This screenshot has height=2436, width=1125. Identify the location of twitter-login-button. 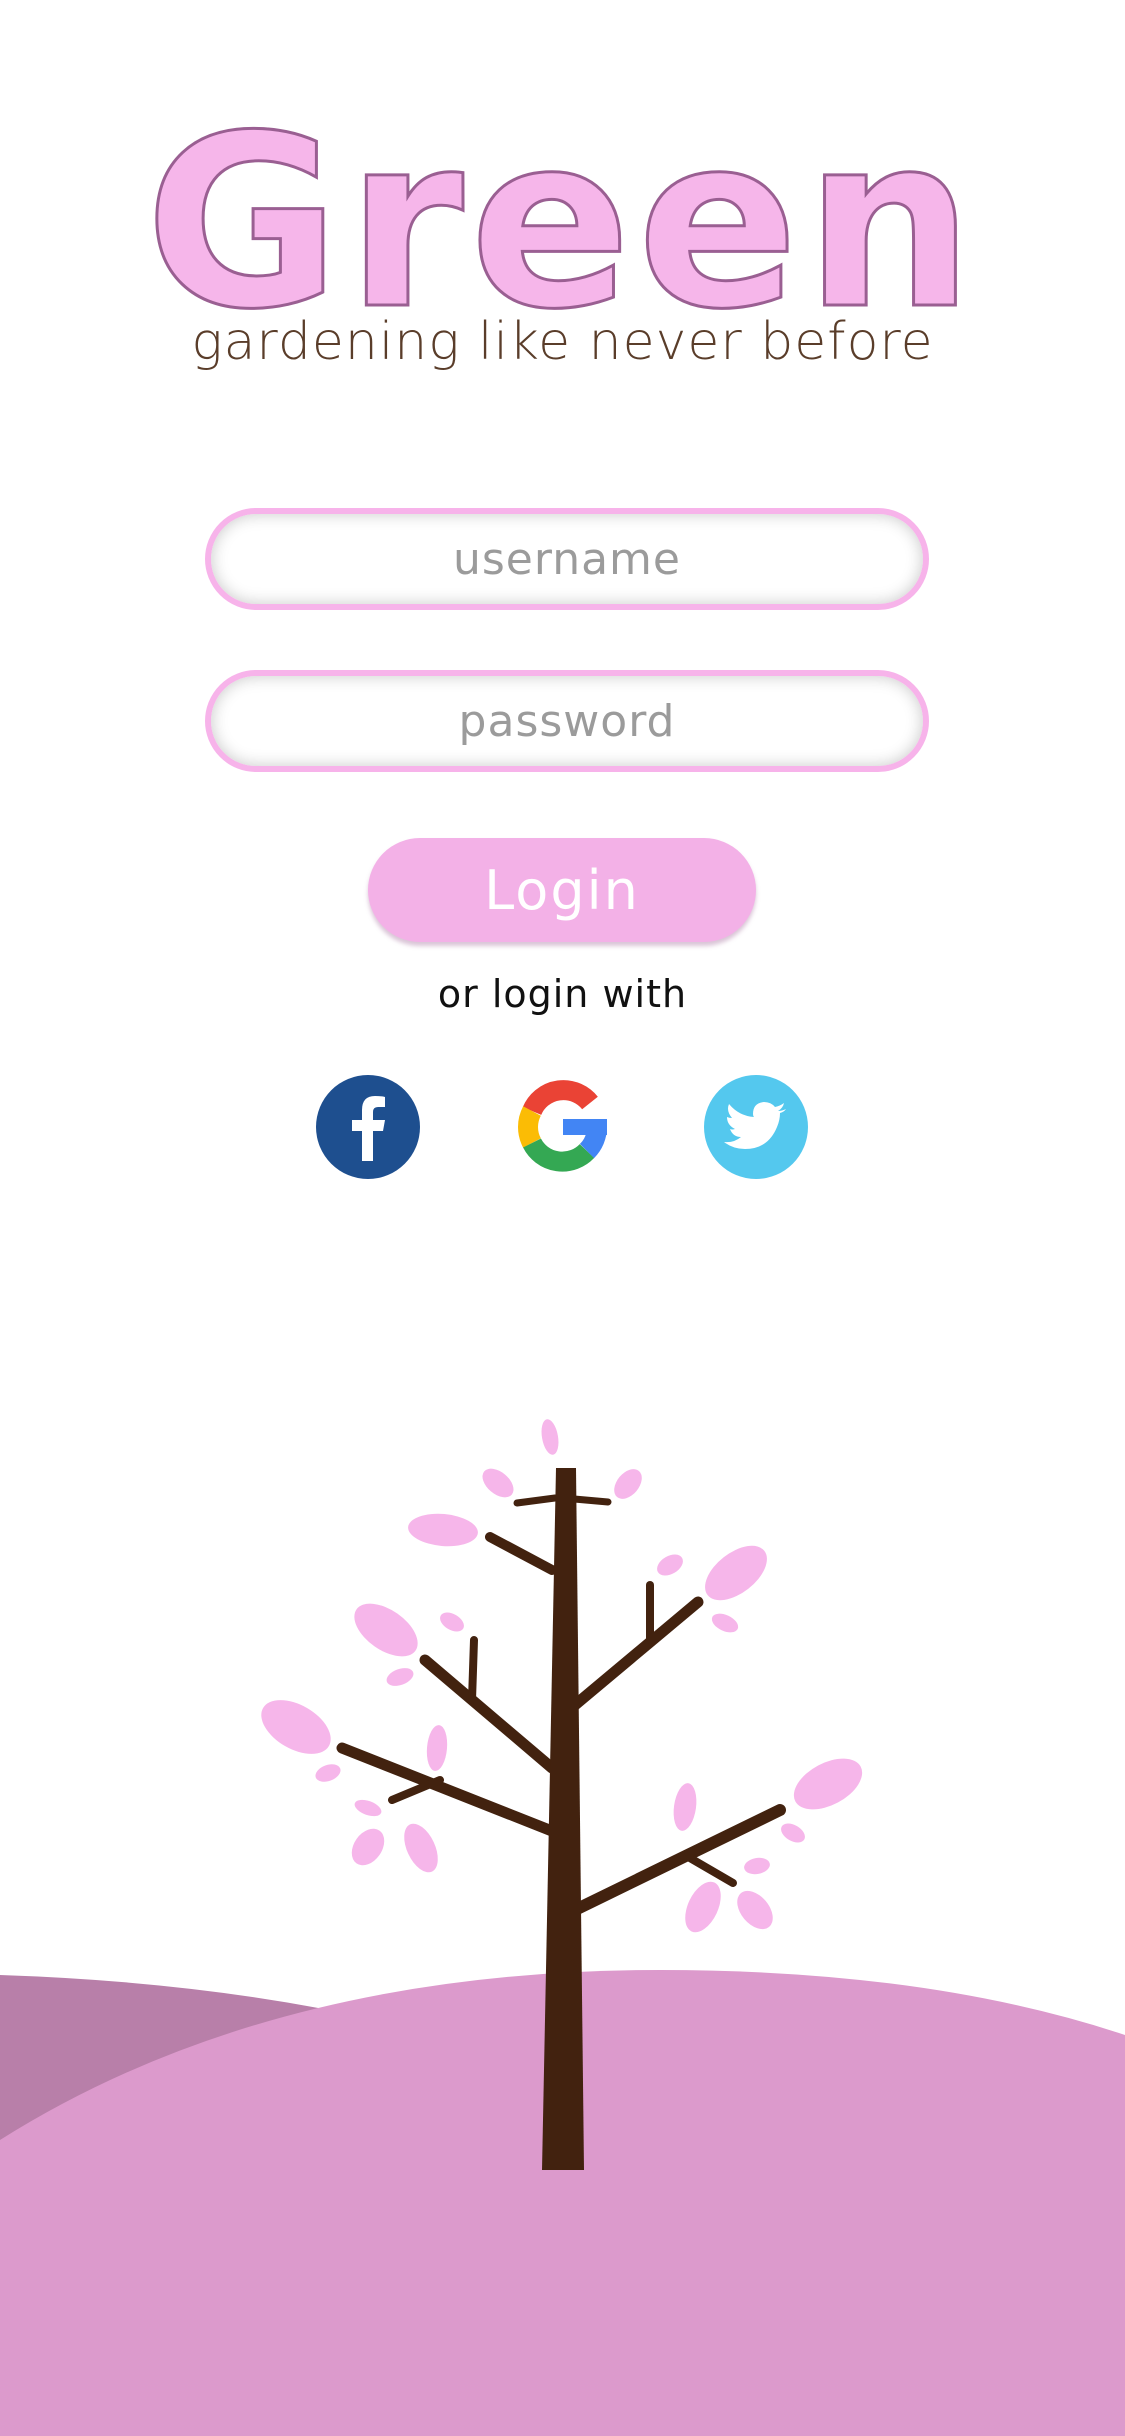
(756, 1127).